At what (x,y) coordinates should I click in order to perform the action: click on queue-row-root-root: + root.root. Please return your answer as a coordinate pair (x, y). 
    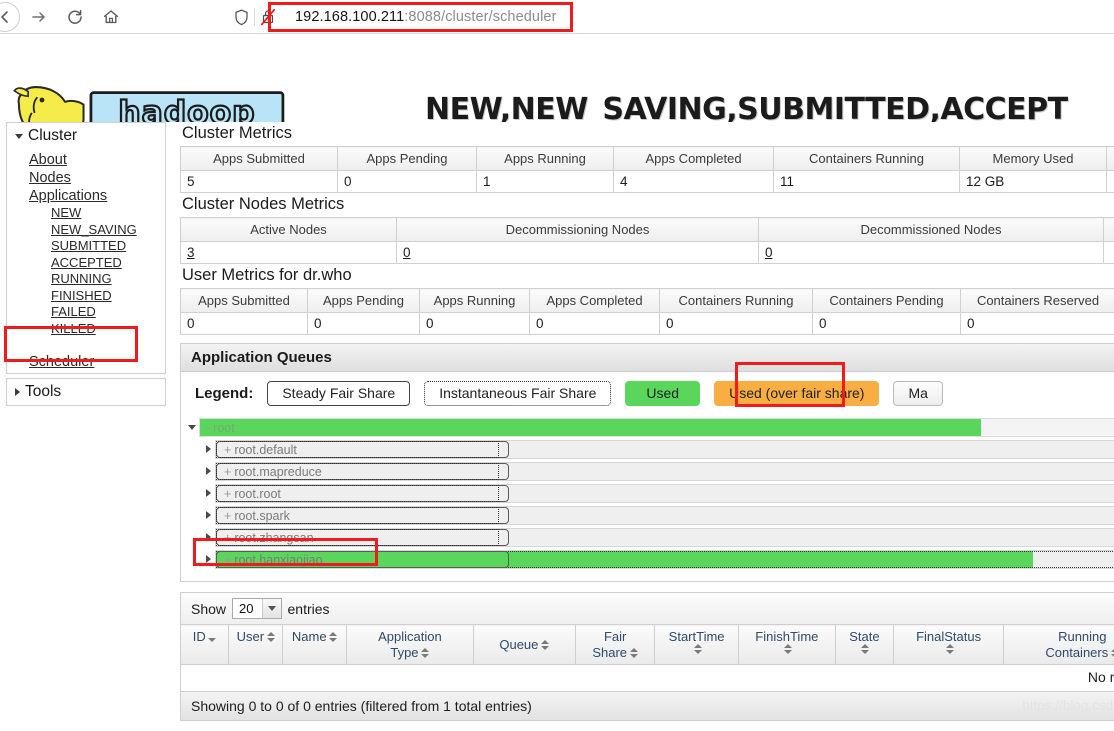
    Looking at the image, I should click on (647, 493).